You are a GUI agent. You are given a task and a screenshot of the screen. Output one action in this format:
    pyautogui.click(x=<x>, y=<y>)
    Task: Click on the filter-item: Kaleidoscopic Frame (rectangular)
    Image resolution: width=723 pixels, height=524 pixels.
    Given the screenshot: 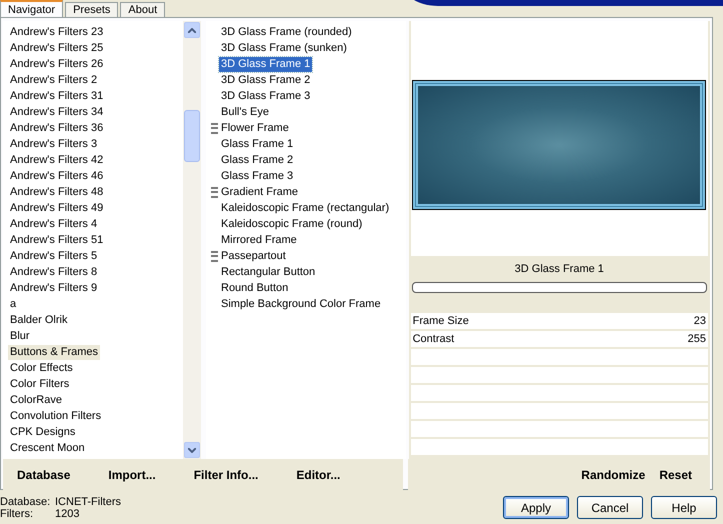 What is the action you would take?
    pyautogui.click(x=305, y=208)
    